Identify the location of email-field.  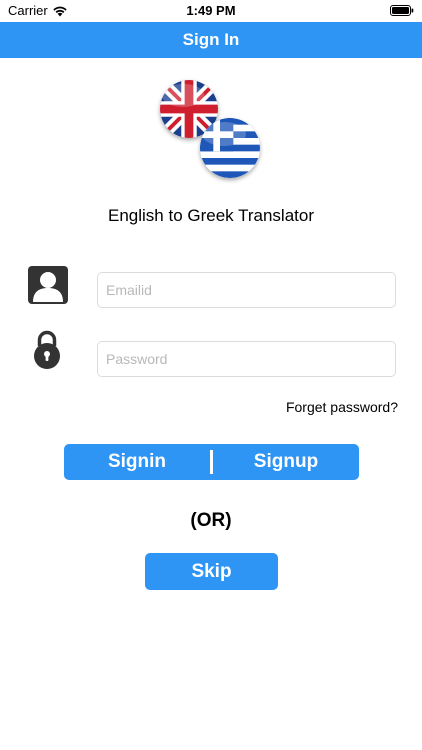
(246, 290).